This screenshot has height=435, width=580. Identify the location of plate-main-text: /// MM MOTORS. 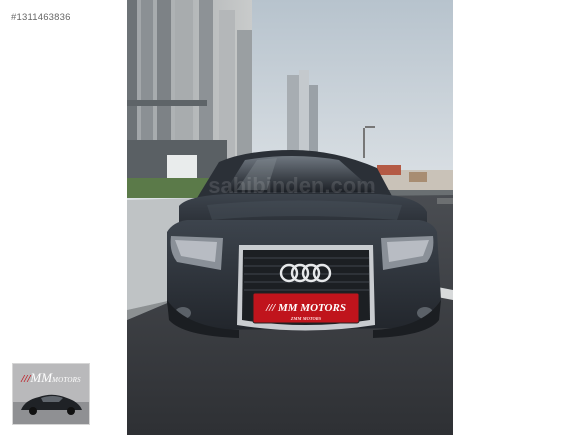
(305, 308).